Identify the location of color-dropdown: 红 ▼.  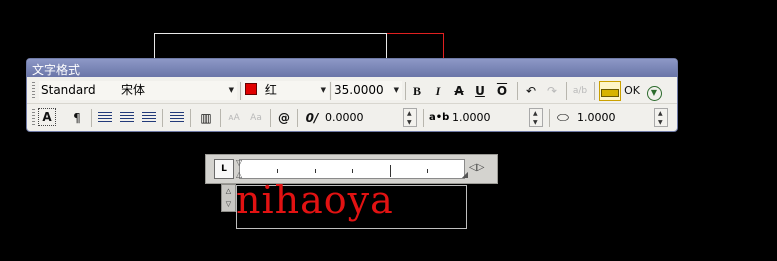
(286, 90).